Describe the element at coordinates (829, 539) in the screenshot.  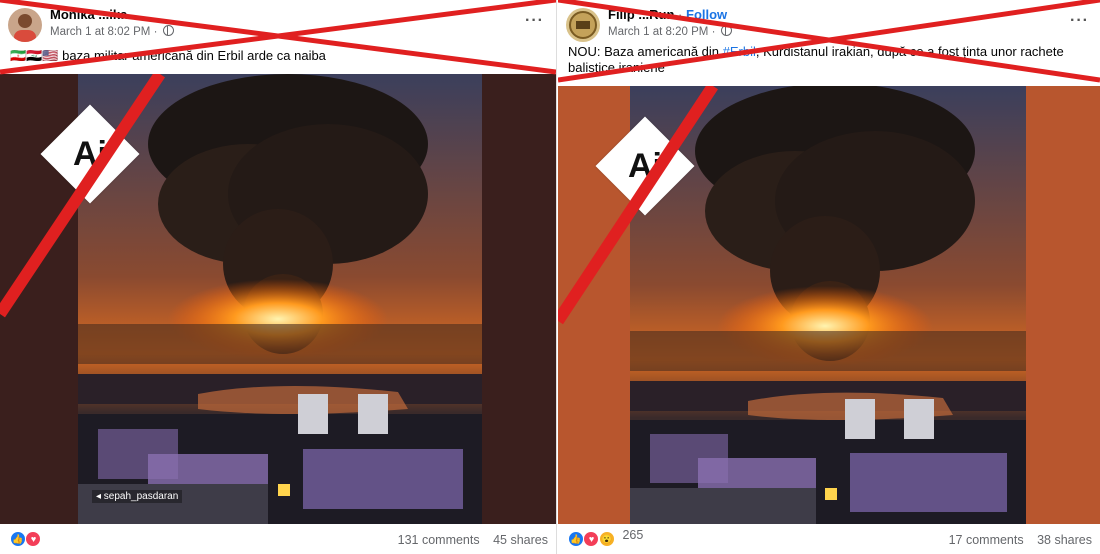
I see `post-footer: 👍 ♥ 😮 265 17 comments 38 shares` at that location.